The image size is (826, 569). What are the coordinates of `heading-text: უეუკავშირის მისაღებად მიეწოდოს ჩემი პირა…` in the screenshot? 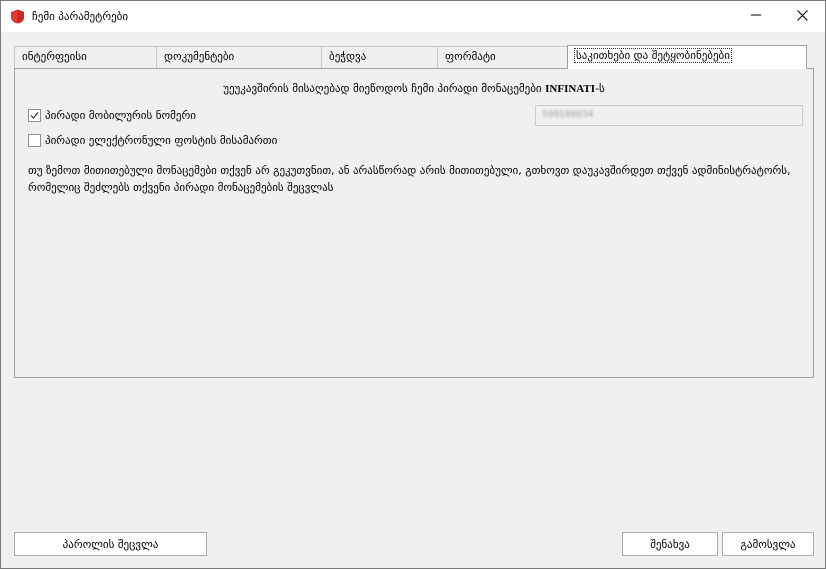 It's located at (382, 88).